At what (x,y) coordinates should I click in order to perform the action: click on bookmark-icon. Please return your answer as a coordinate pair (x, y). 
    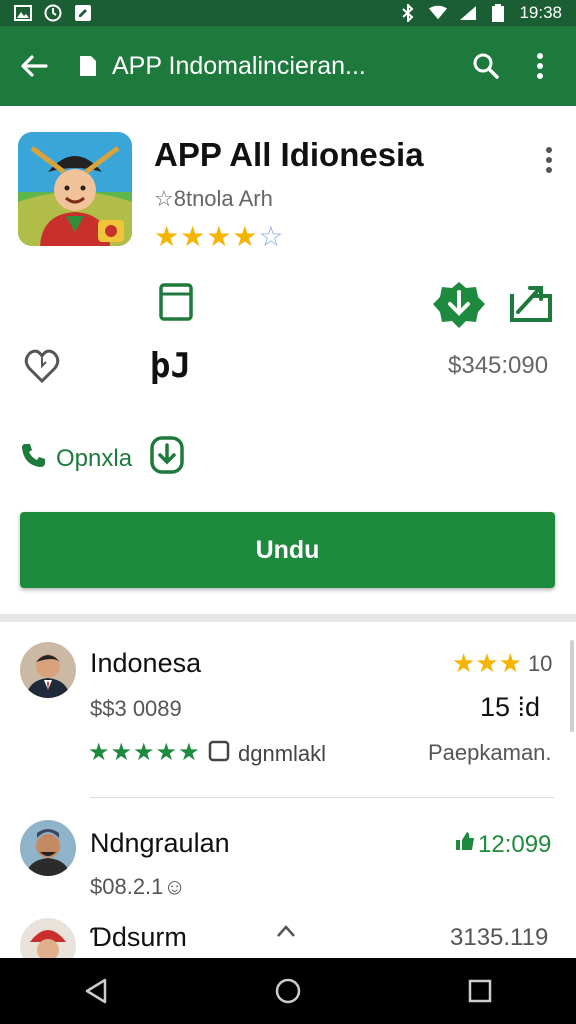
    Looking at the image, I should click on (176, 304).